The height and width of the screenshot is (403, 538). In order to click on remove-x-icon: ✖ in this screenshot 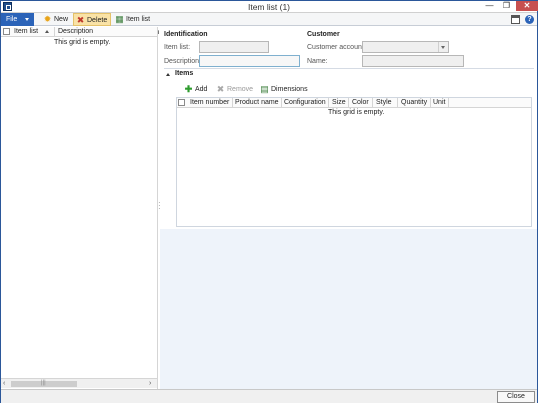, I will do `click(220, 89)`.